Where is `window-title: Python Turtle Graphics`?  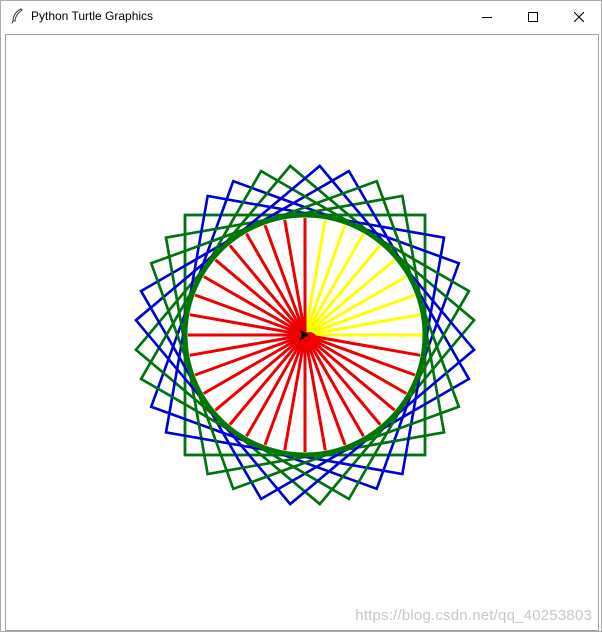 window-title: Python Turtle Graphics is located at coordinates (92, 16).